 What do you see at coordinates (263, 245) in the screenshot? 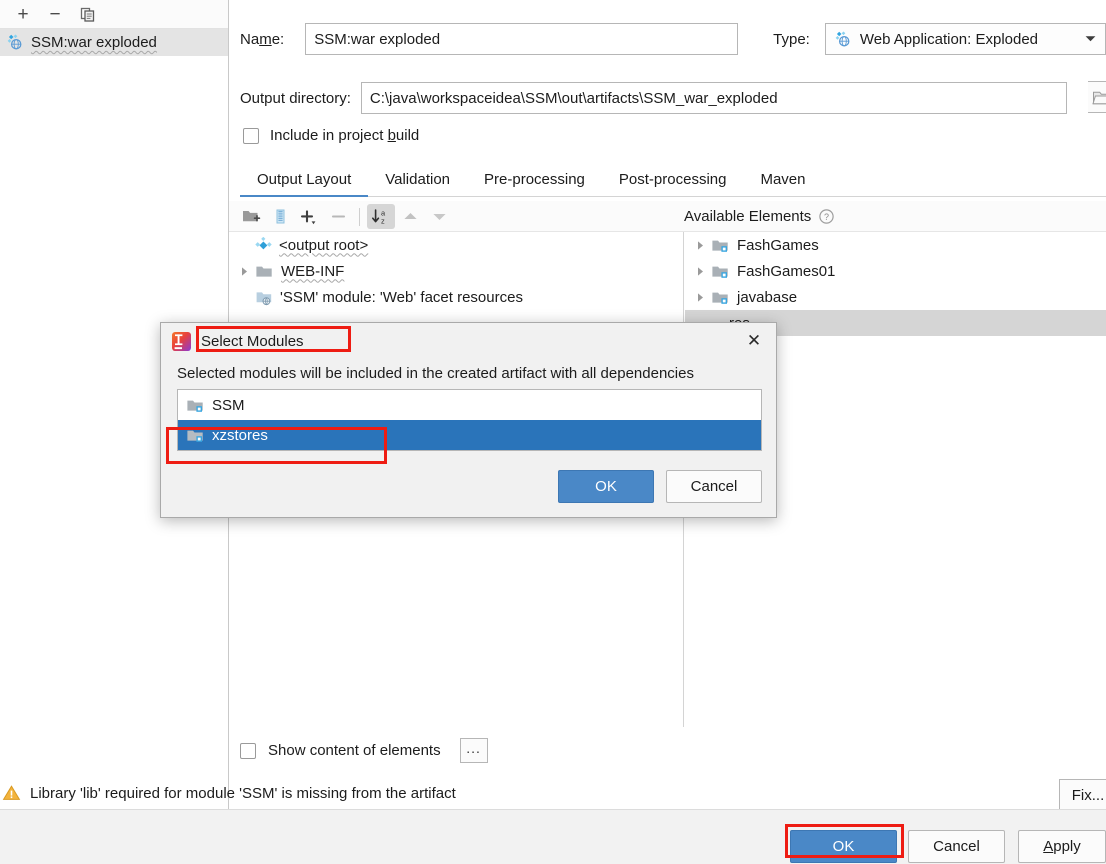
I see `artifact-root-icon` at bounding box center [263, 245].